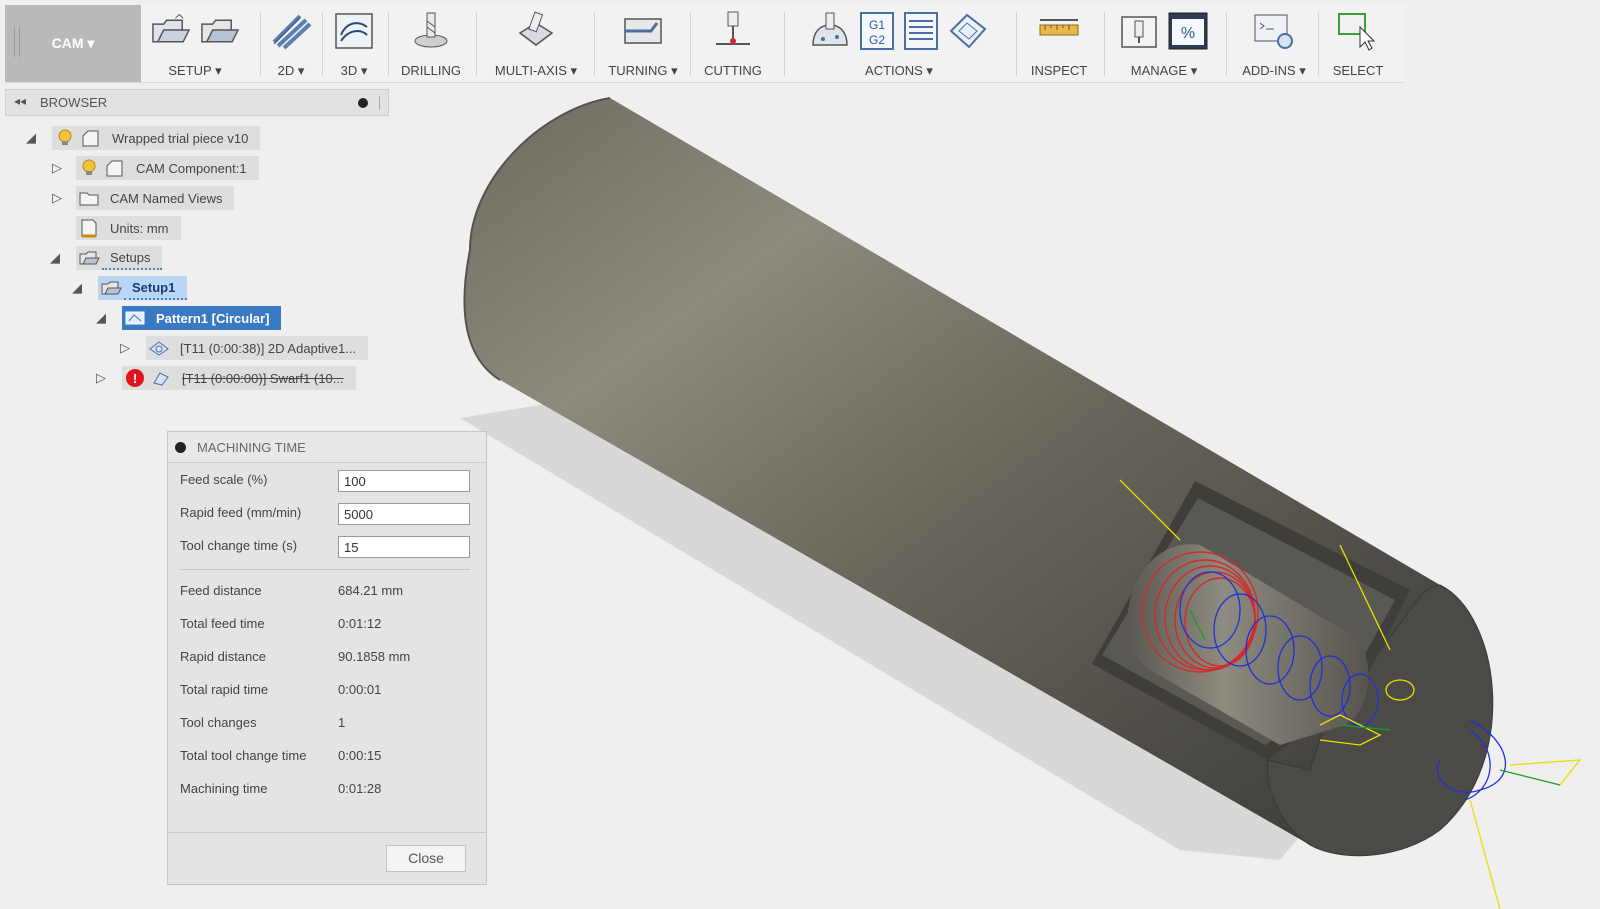 This screenshot has width=1600, height=909. I want to click on 3d-toolpath-icon, so click(354, 31).